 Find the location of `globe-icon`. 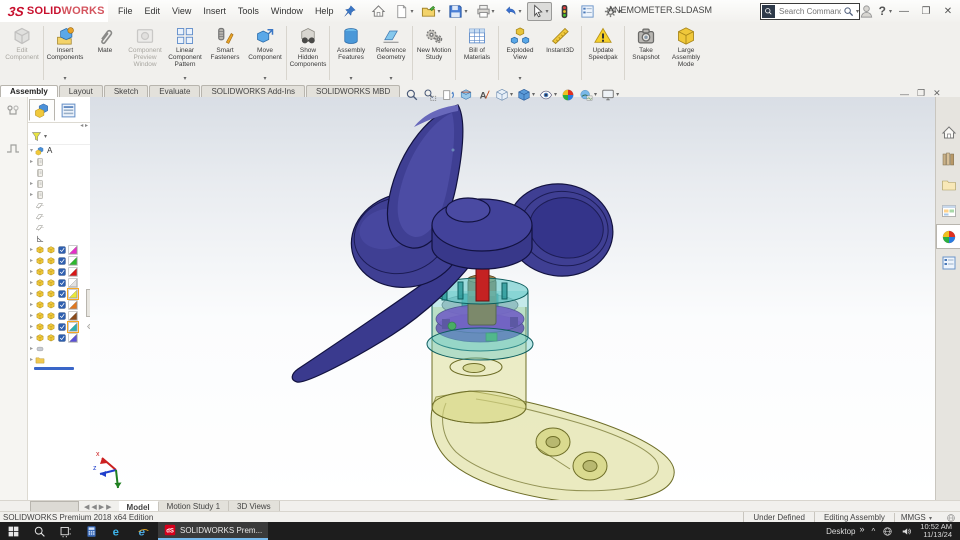

globe-icon is located at coordinates (951, 518).